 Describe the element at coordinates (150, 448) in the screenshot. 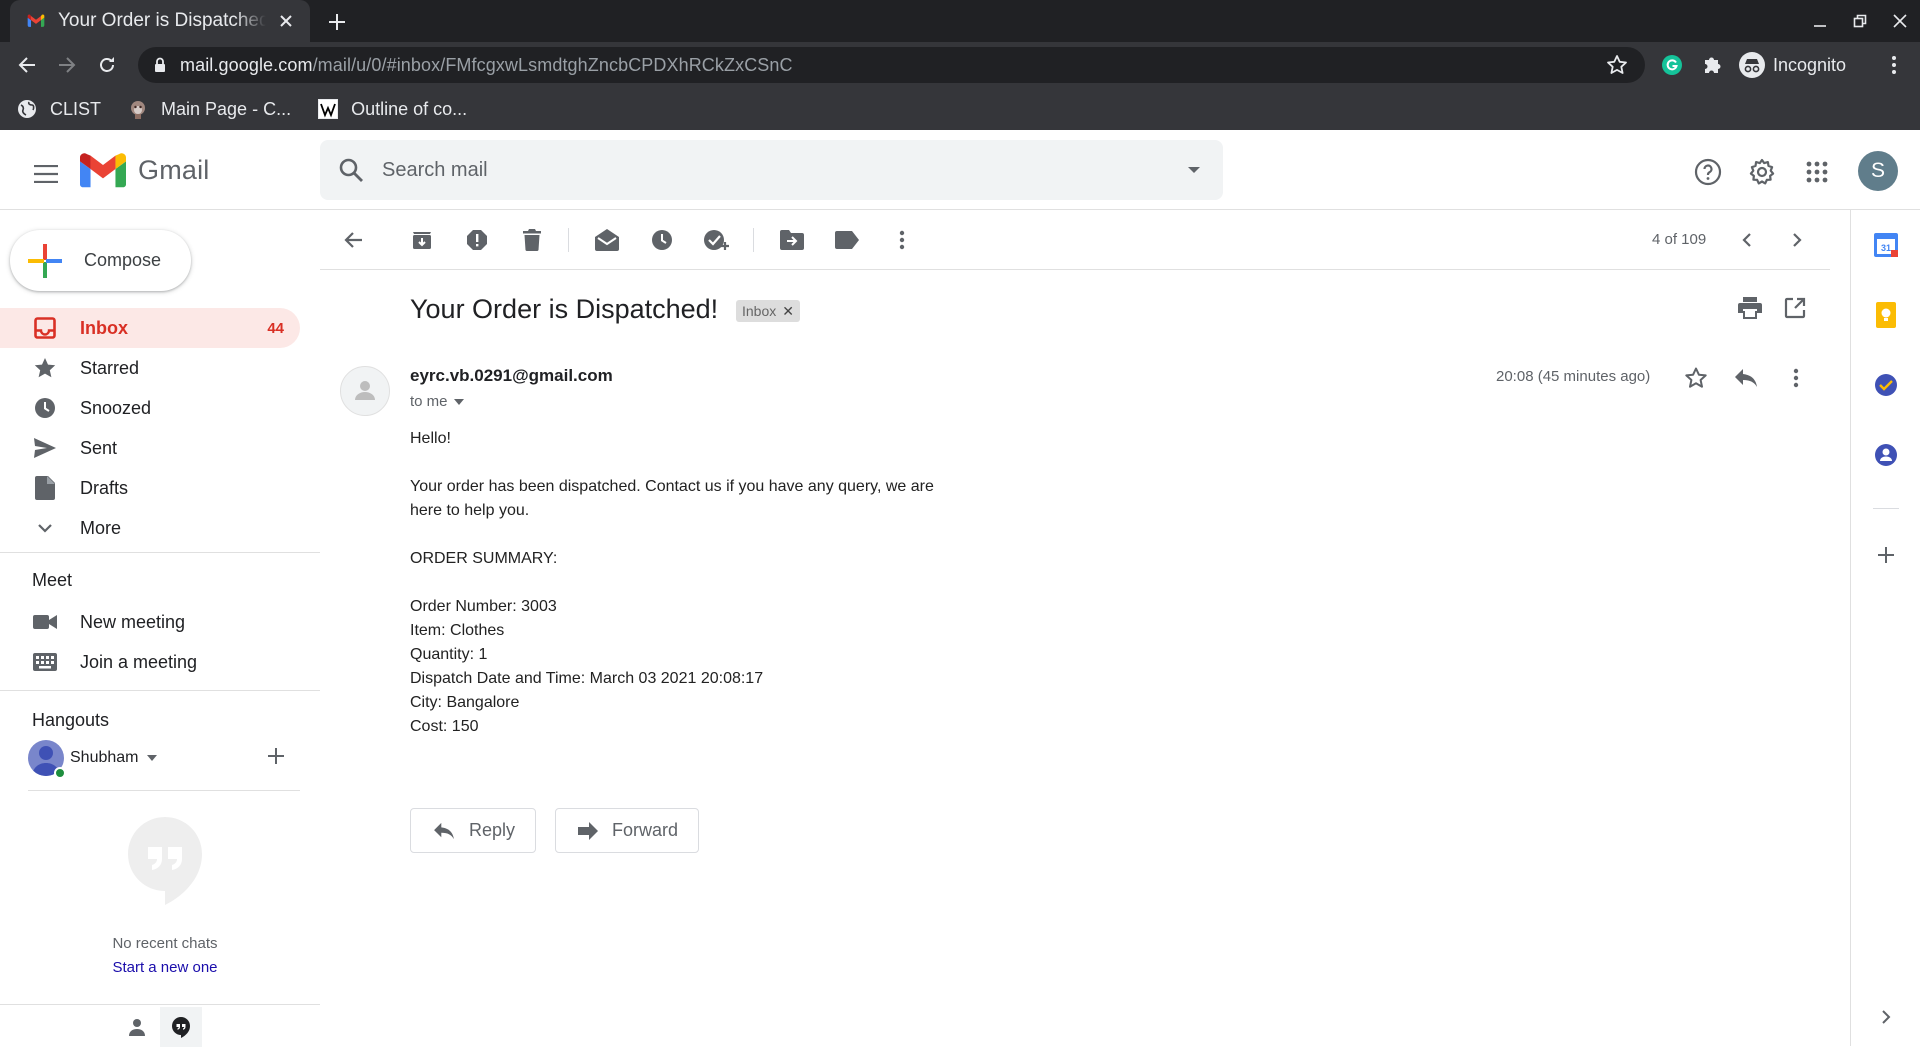

I see `sidebar-item-sent: Sent` at that location.